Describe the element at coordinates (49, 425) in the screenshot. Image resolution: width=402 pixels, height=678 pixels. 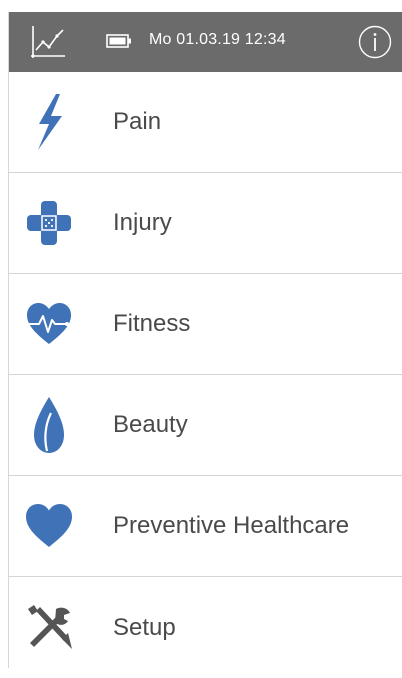
I see `leaf-icon` at that location.